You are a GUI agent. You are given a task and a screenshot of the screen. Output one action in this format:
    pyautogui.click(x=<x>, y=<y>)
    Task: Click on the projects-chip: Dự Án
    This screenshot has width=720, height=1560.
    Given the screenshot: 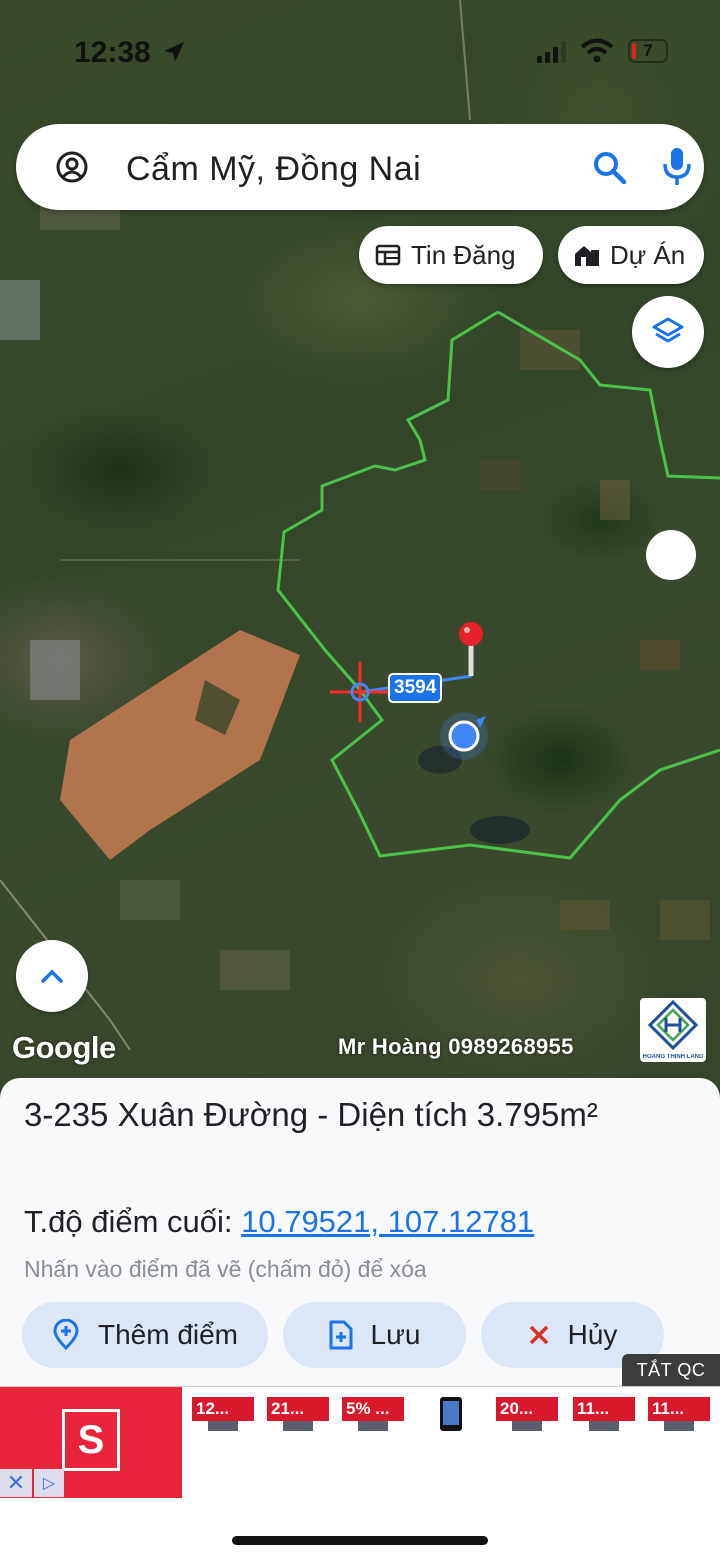 What is the action you would take?
    pyautogui.click(x=631, y=255)
    